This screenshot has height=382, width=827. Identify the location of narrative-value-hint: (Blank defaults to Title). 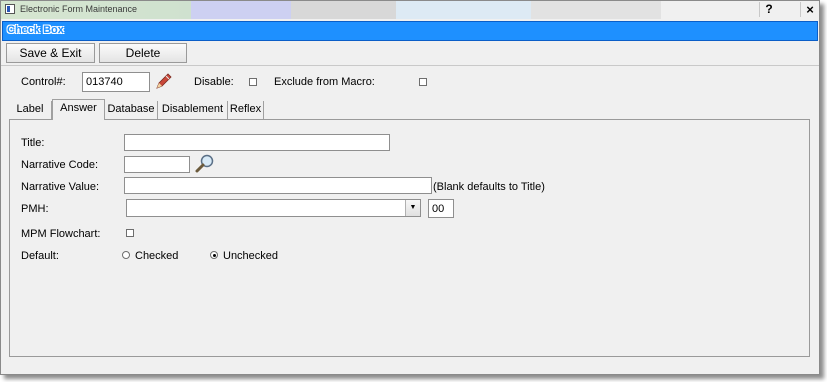
(489, 187).